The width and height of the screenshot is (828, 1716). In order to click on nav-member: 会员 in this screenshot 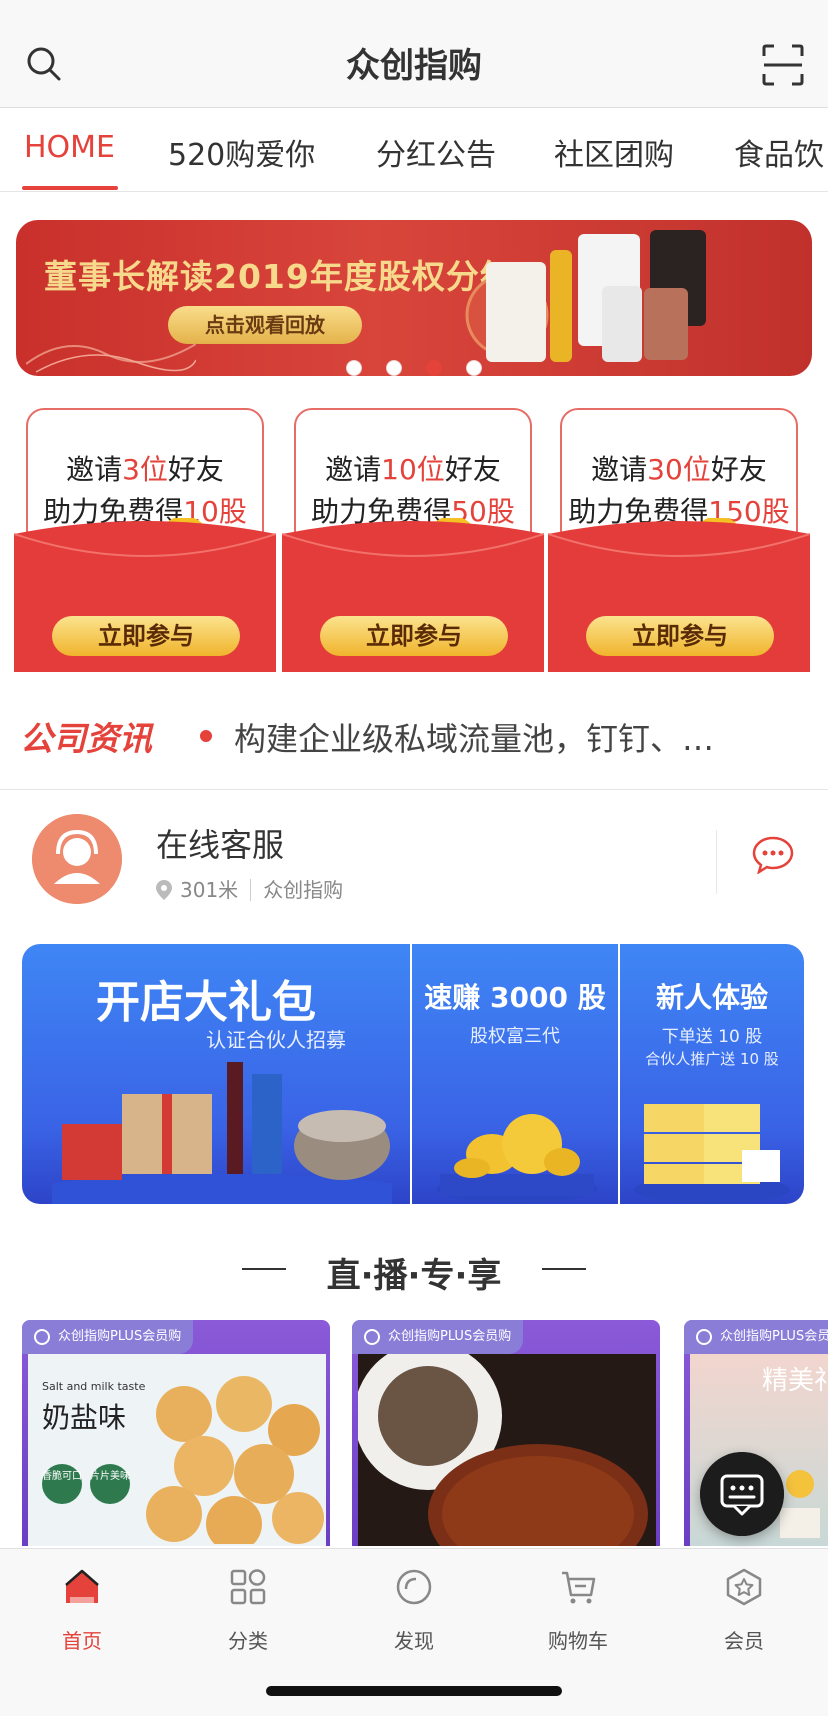, I will do `click(744, 1610)`.